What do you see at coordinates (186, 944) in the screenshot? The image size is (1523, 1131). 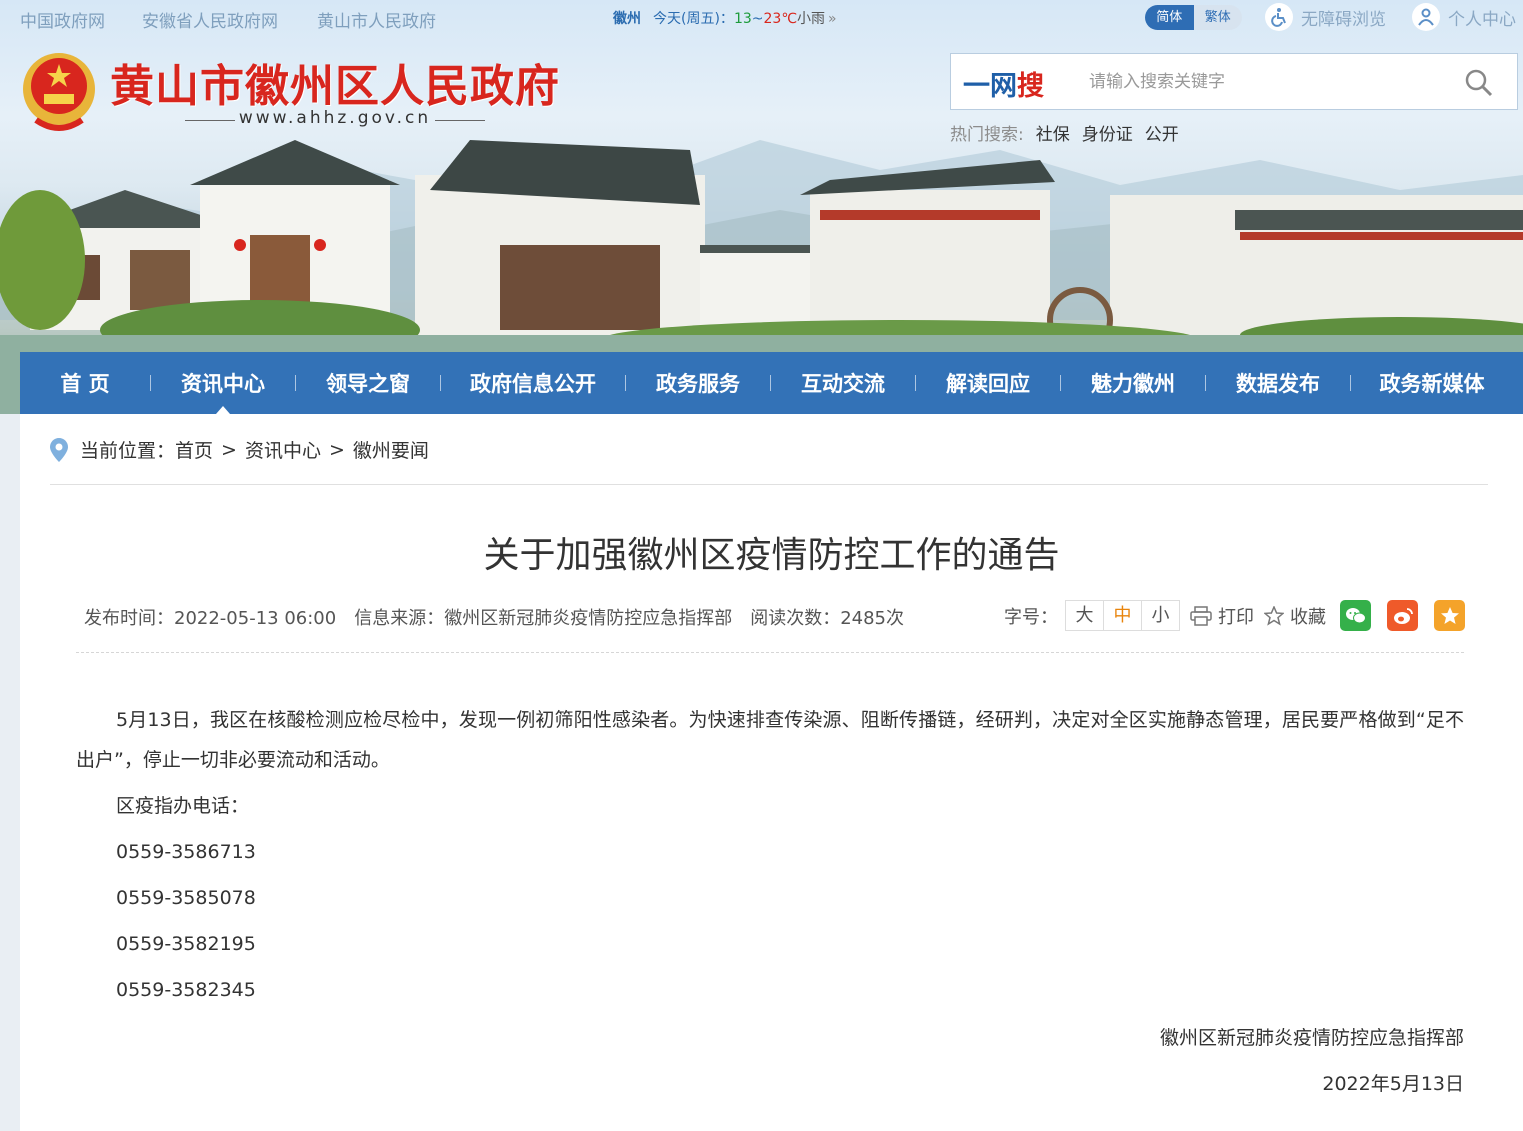 I see `phone-number: 0559-3582195` at bounding box center [186, 944].